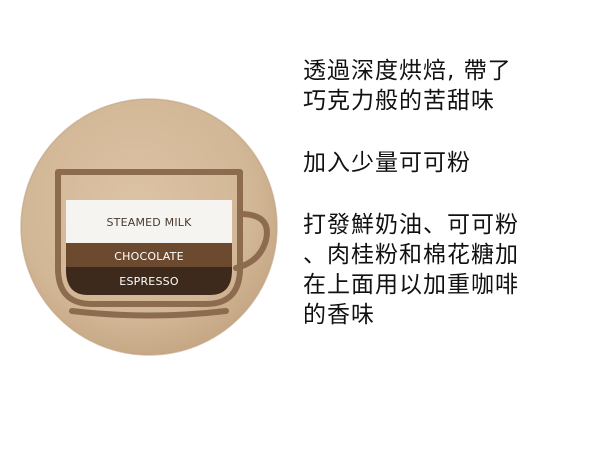 The image size is (600, 455). Describe the element at coordinates (387, 163) in the screenshot. I see `description-paragraph-2: 加入少量可可粉` at that location.